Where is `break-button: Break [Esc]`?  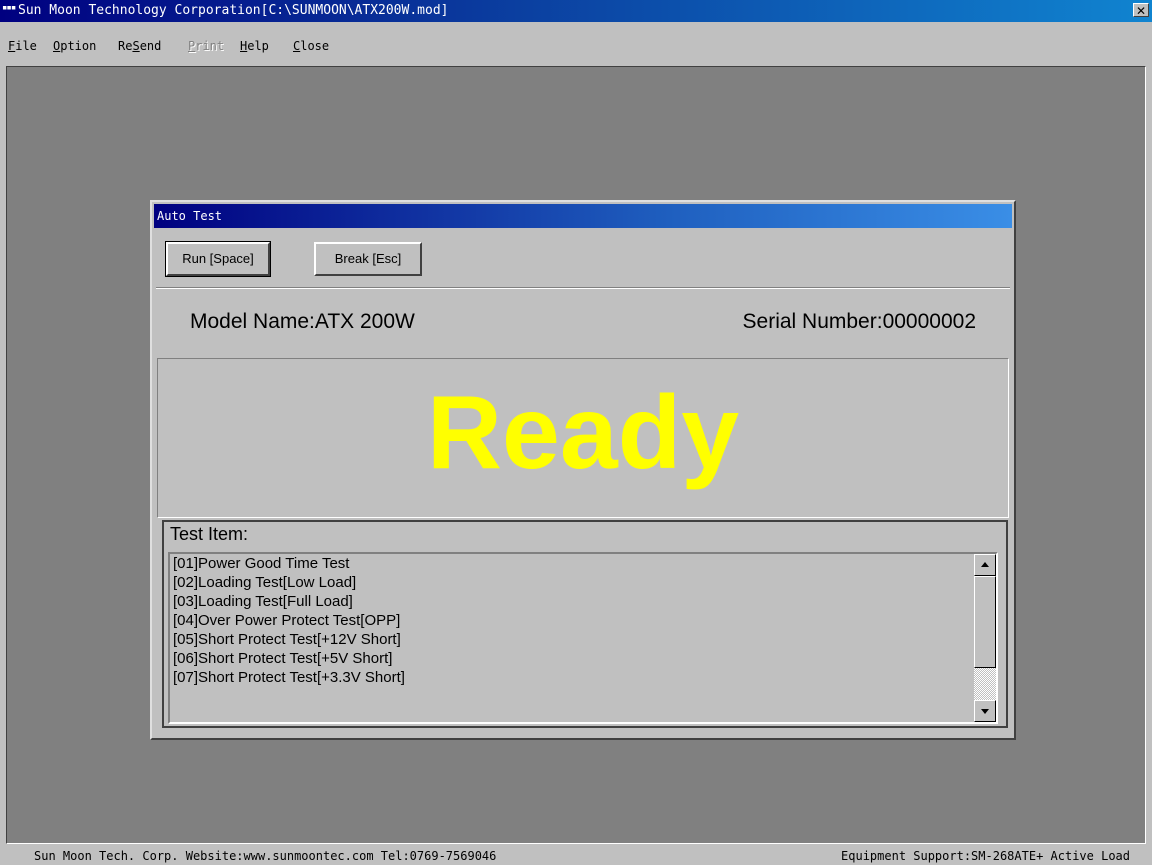 break-button: Break [Esc] is located at coordinates (368, 259).